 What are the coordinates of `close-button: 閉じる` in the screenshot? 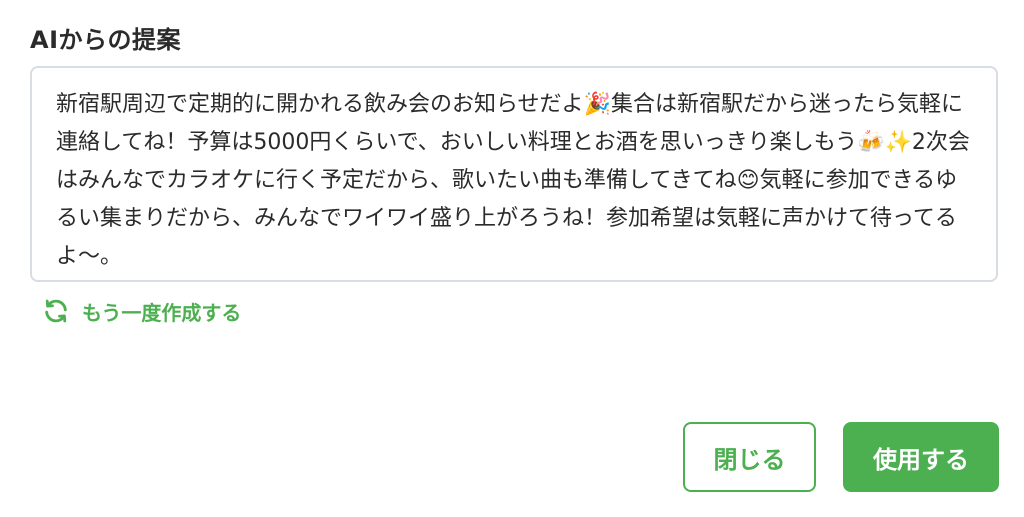 It's located at (749, 457).